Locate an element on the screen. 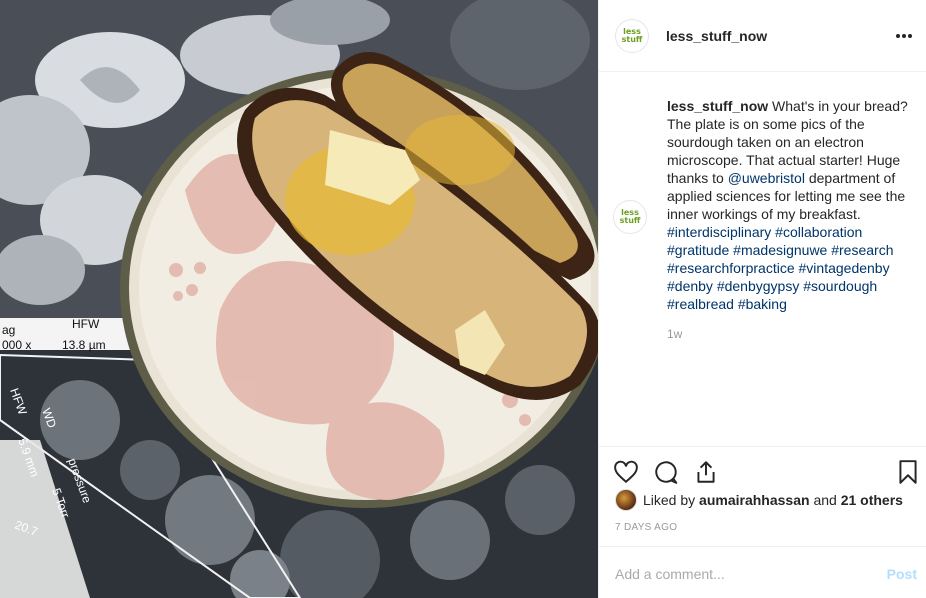 The image size is (926, 598). post-date: 7 DAYS AGO is located at coordinates (646, 527).